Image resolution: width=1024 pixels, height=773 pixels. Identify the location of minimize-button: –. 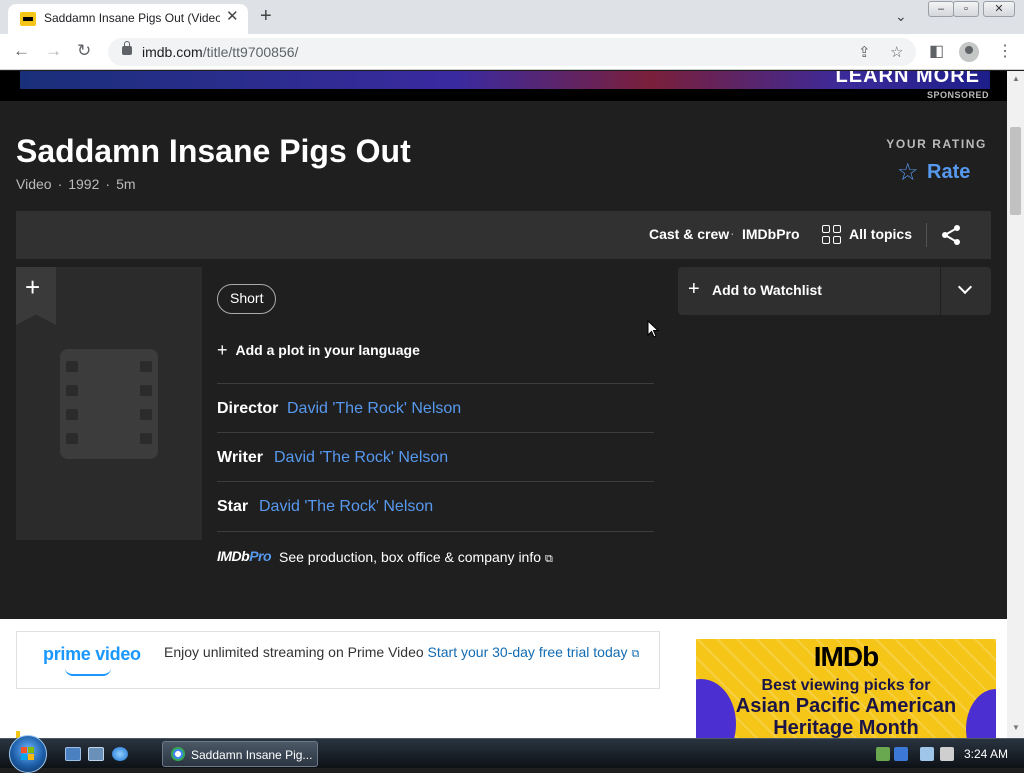
(941, 9).